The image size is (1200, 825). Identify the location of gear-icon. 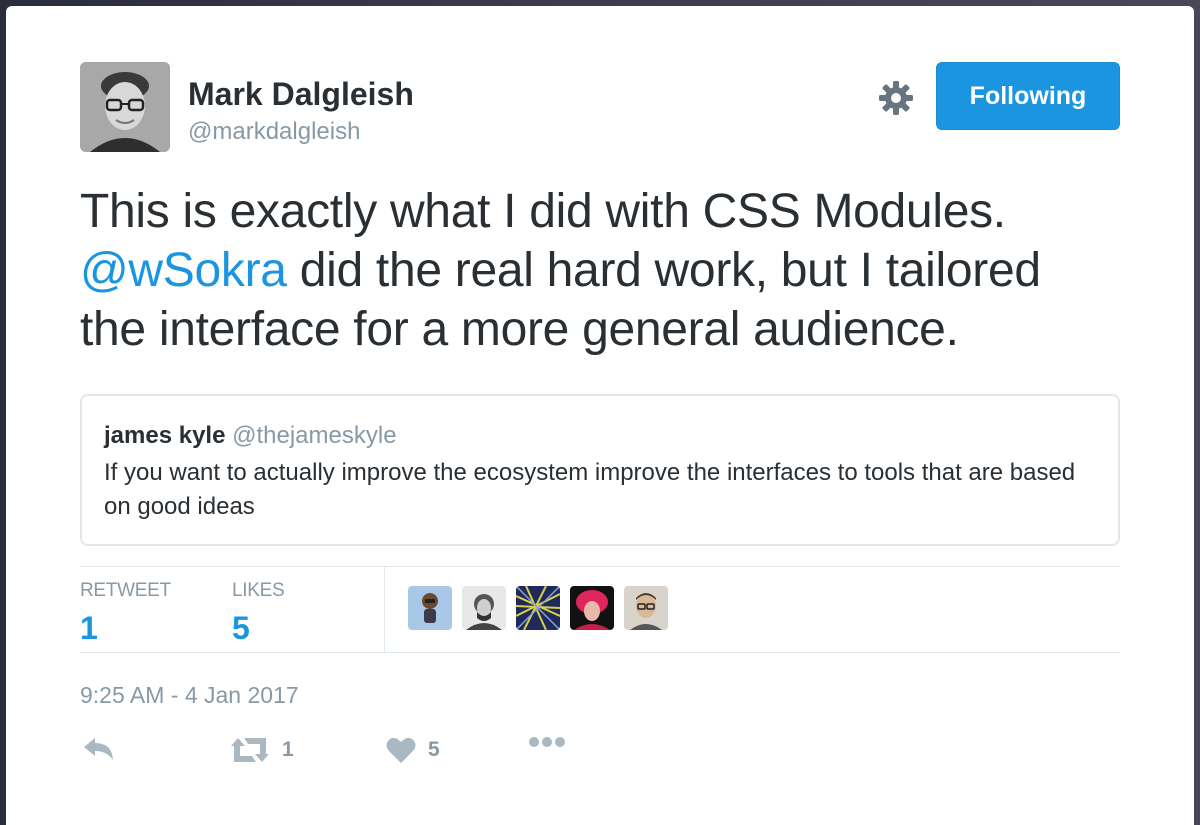
(896, 98).